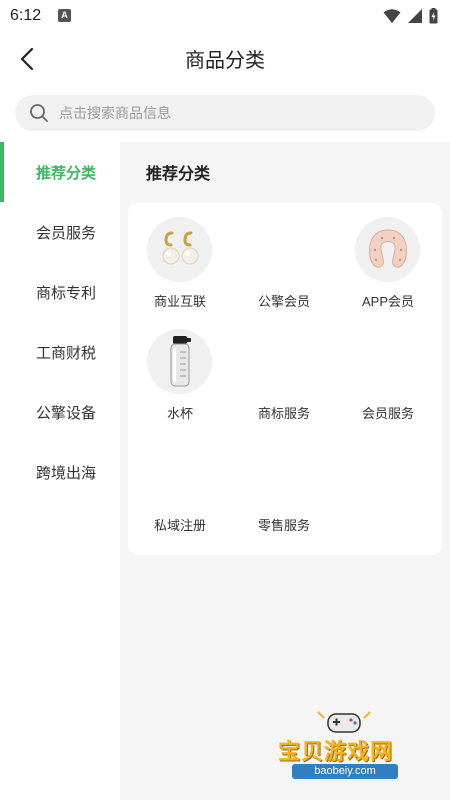 The height and width of the screenshot is (800, 450). Describe the element at coordinates (387, 413) in the screenshot. I see `category-item-label: 会员服务` at that location.